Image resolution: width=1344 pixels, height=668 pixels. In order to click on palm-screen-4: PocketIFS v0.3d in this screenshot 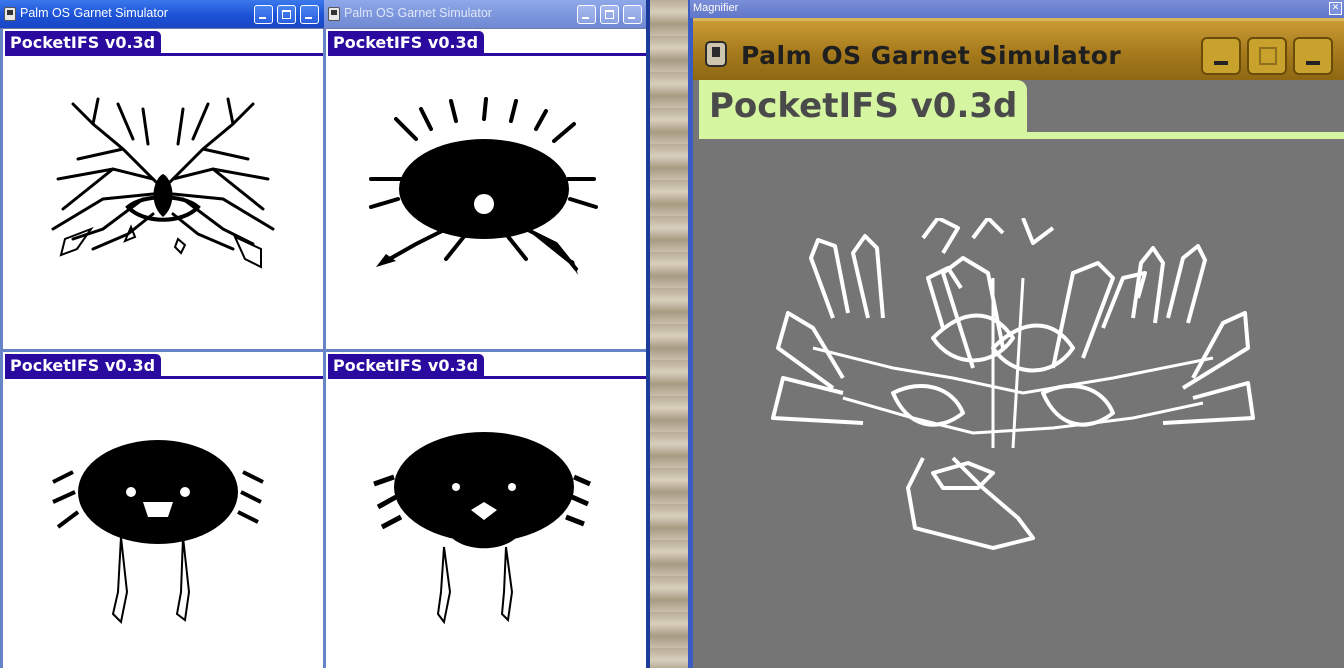, I will do `click(486, 510)`.